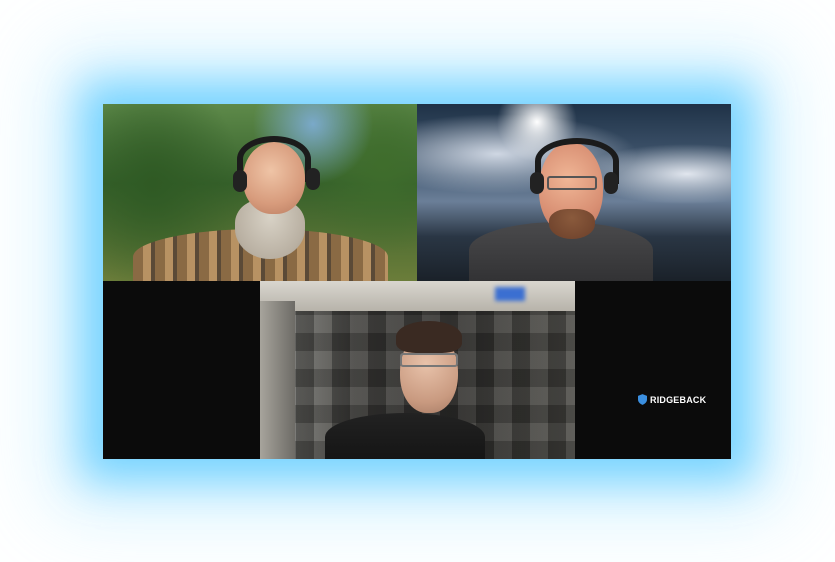  Describe the element at coordinates (572, 224) in the screenshot. I see `participant-2-beard` at that location.